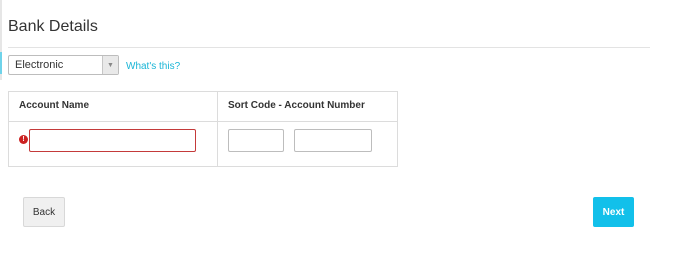 This screenshot has height=274, width=681. What do you see at coordinates (153, 66) in the screenshot?
I see `whats-this-link: What's this?` at bounding box center [153, 66].